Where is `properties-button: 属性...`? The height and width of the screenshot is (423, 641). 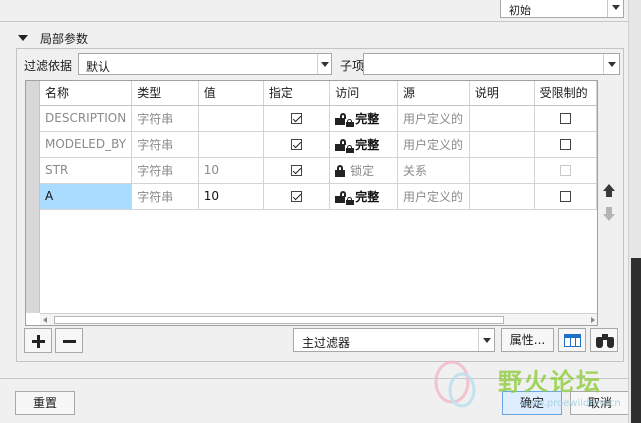
properties-button: 属性... is located at coordinates (527, 340).